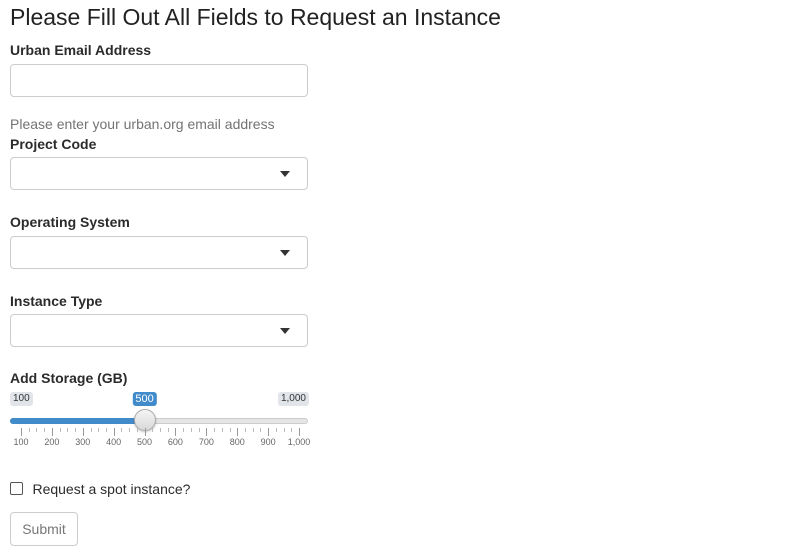 The width and height of the screenshot is (800, 558). What do you see at coordinates (77, 421) in the screenshot?
I see `slider-fill` at bounding box center [77, 421].